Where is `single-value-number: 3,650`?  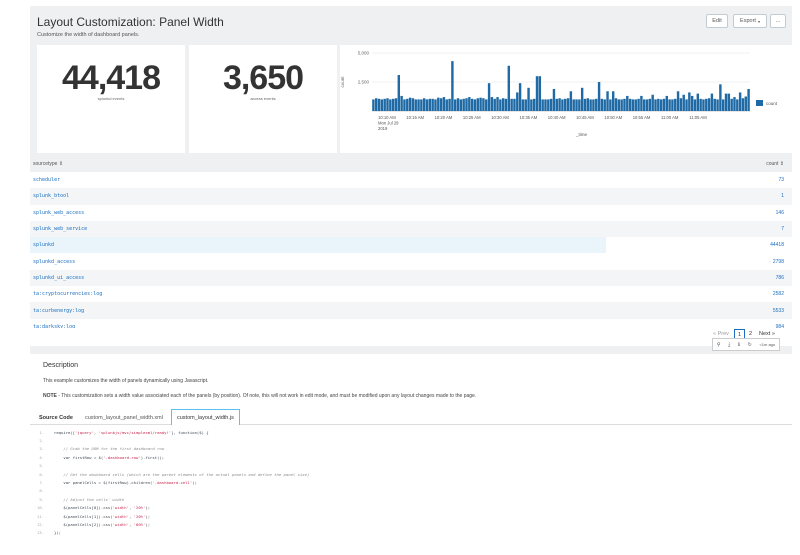 single-value-number: 3,650 is located at coordinates (263, 78).